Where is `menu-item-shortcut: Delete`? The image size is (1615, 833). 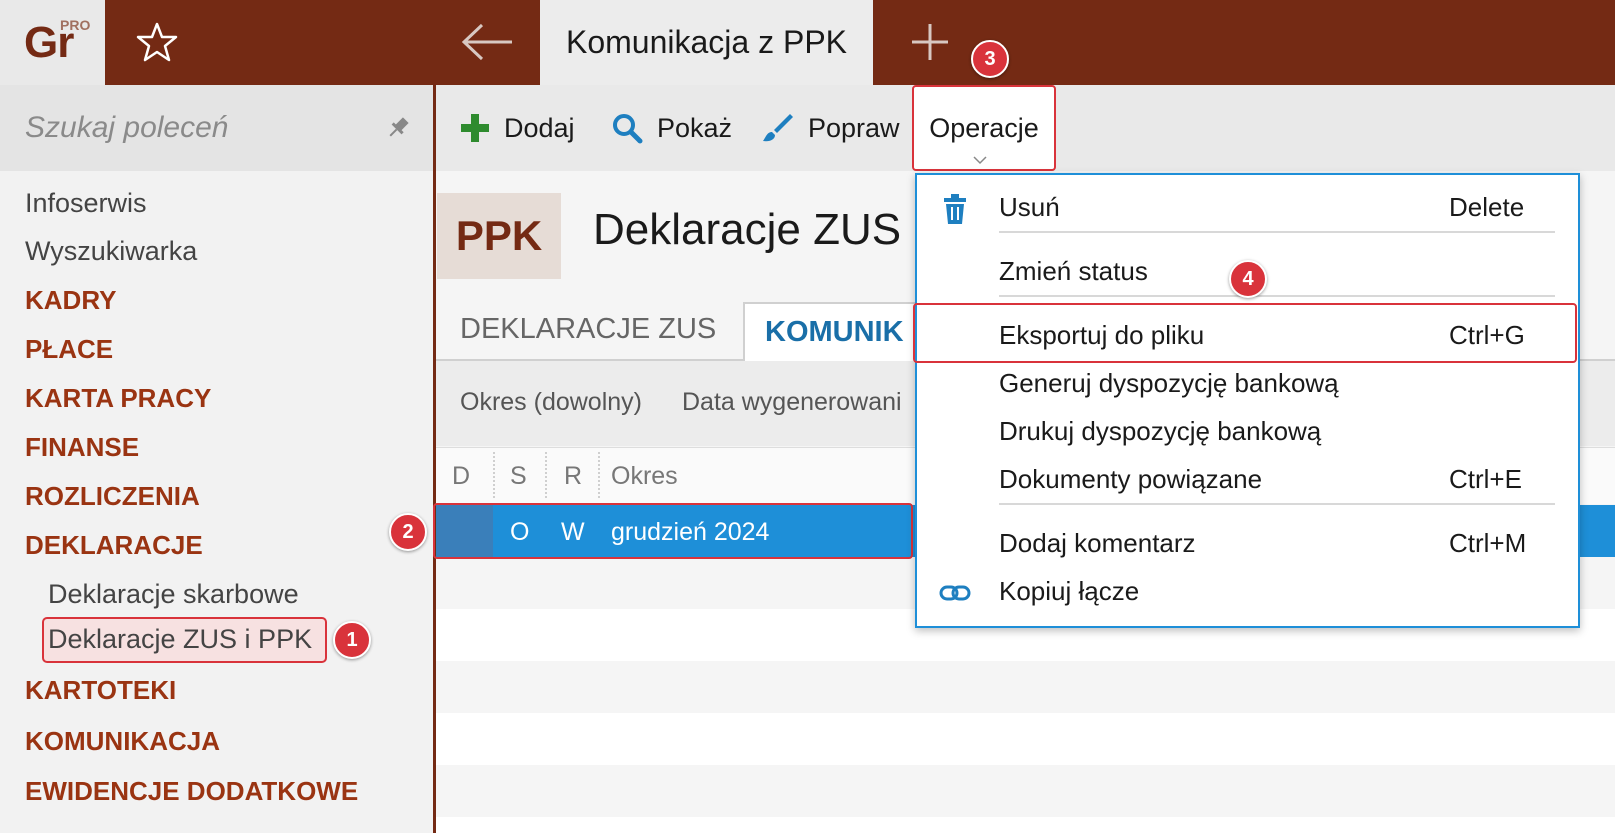
menu-item-shortcut: Delete is located at coordinates (1487, 207).